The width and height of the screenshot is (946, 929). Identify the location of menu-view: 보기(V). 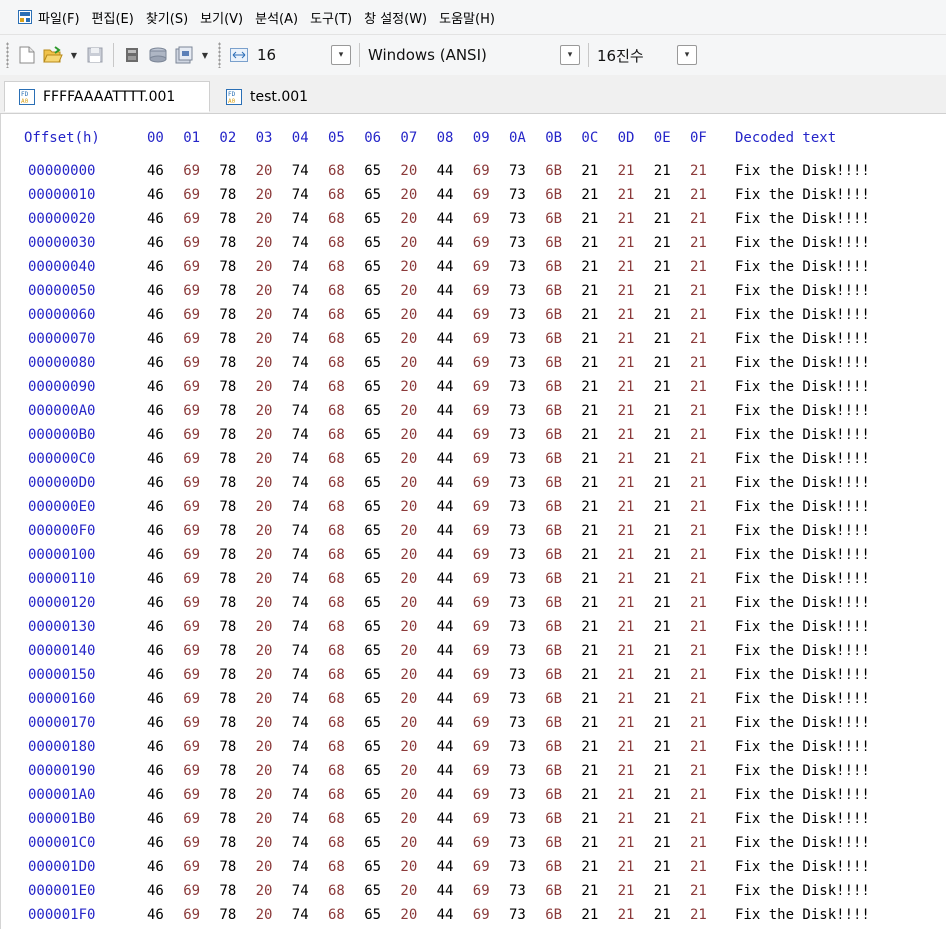
(221, 17).